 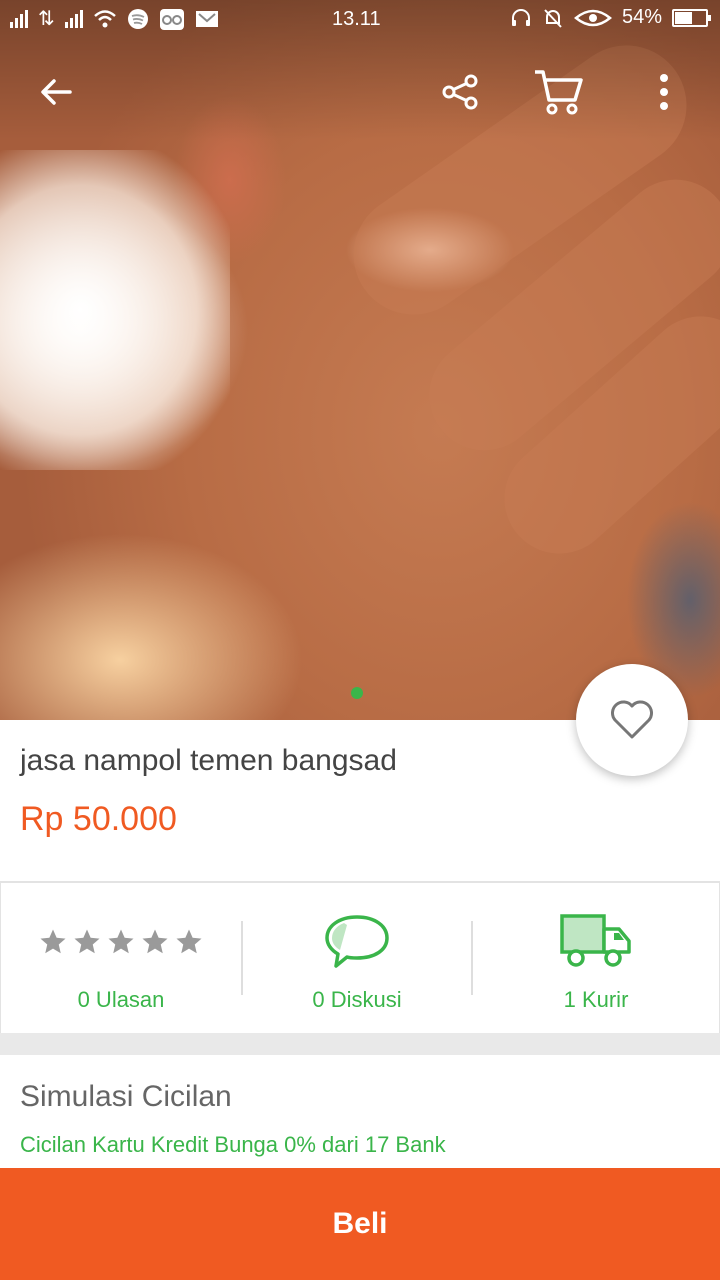 I want to click on status-bar: ⇅ 13.11 54%, so click(x=360, y=19).